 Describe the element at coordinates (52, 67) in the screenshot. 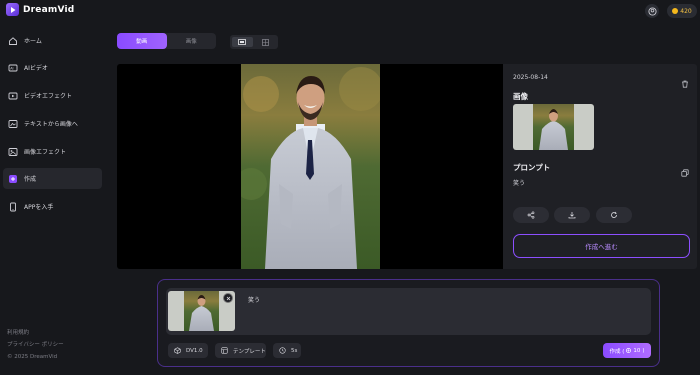

I see `sidebar-item-ai-video: AI AIビデオ` at that location.